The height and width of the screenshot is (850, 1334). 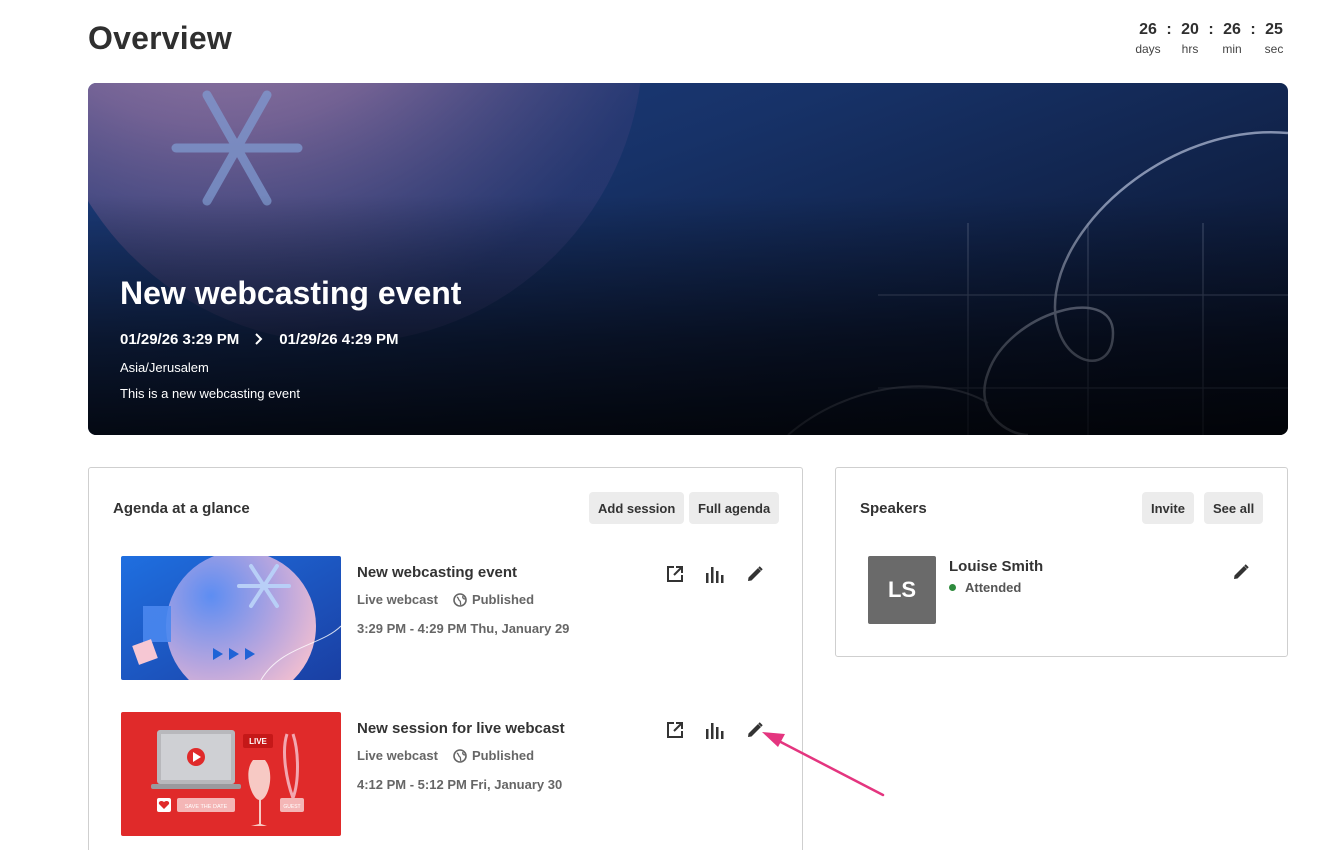 What do you see at coordinates (206, 807) in the screenshot?
I see `save-the-date-thumbnail-label: SAVE THE DATE` at bounding box center [206, 807].